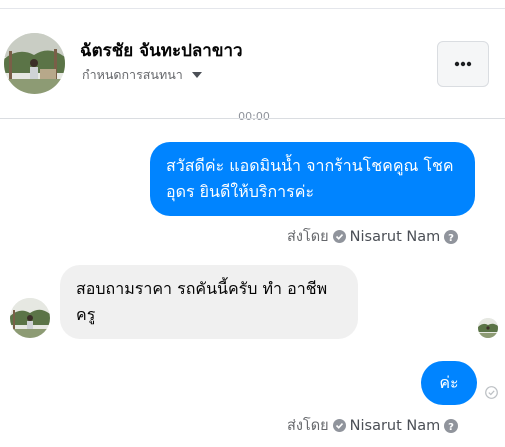  I want to click on more-icon, so click(463, 64).